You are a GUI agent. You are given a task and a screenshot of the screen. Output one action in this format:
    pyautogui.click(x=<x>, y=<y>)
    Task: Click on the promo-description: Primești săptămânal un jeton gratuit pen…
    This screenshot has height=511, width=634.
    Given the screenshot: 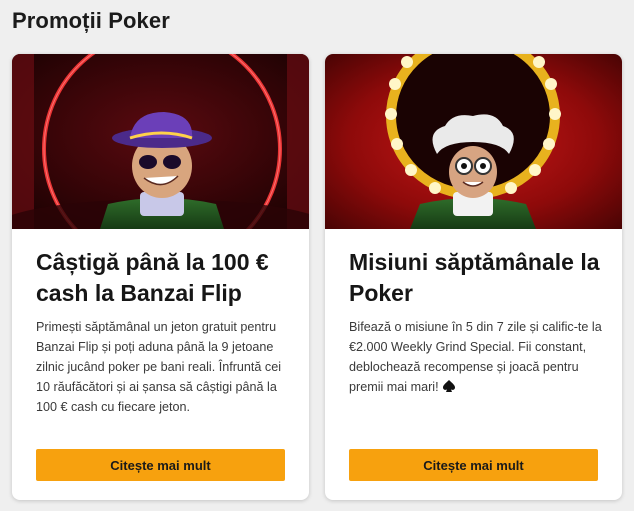 What is the action you would take?
    pyautogui.click(x=159, y=367)
    